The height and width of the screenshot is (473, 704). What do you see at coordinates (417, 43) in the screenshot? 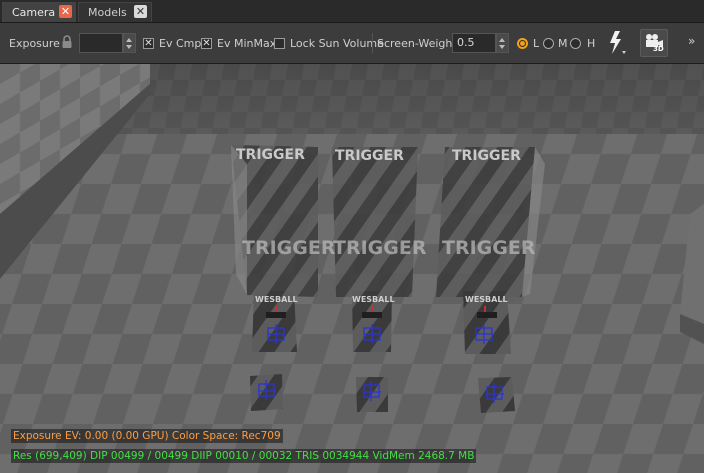
I see `screen-weight-label: Screen-Weight` at bounding box center [417, 43].